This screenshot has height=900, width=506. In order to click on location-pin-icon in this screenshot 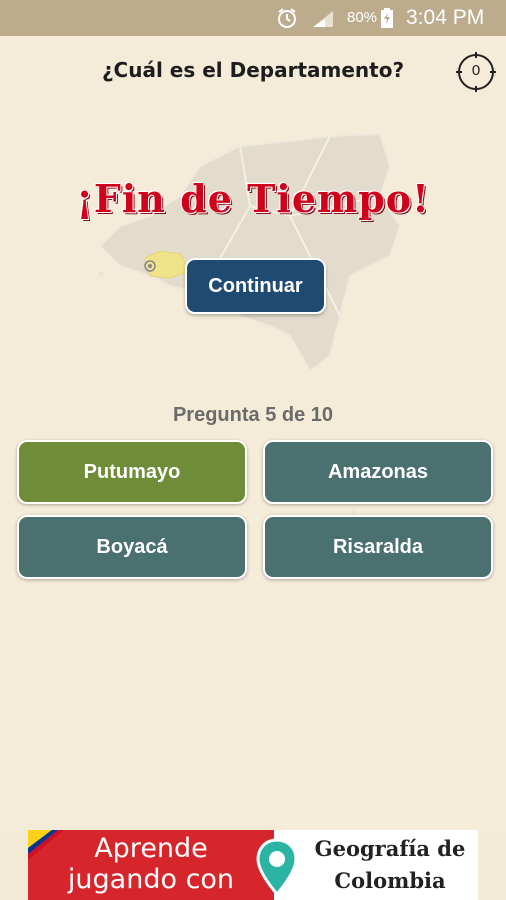, I will do `click(277, 867)`.